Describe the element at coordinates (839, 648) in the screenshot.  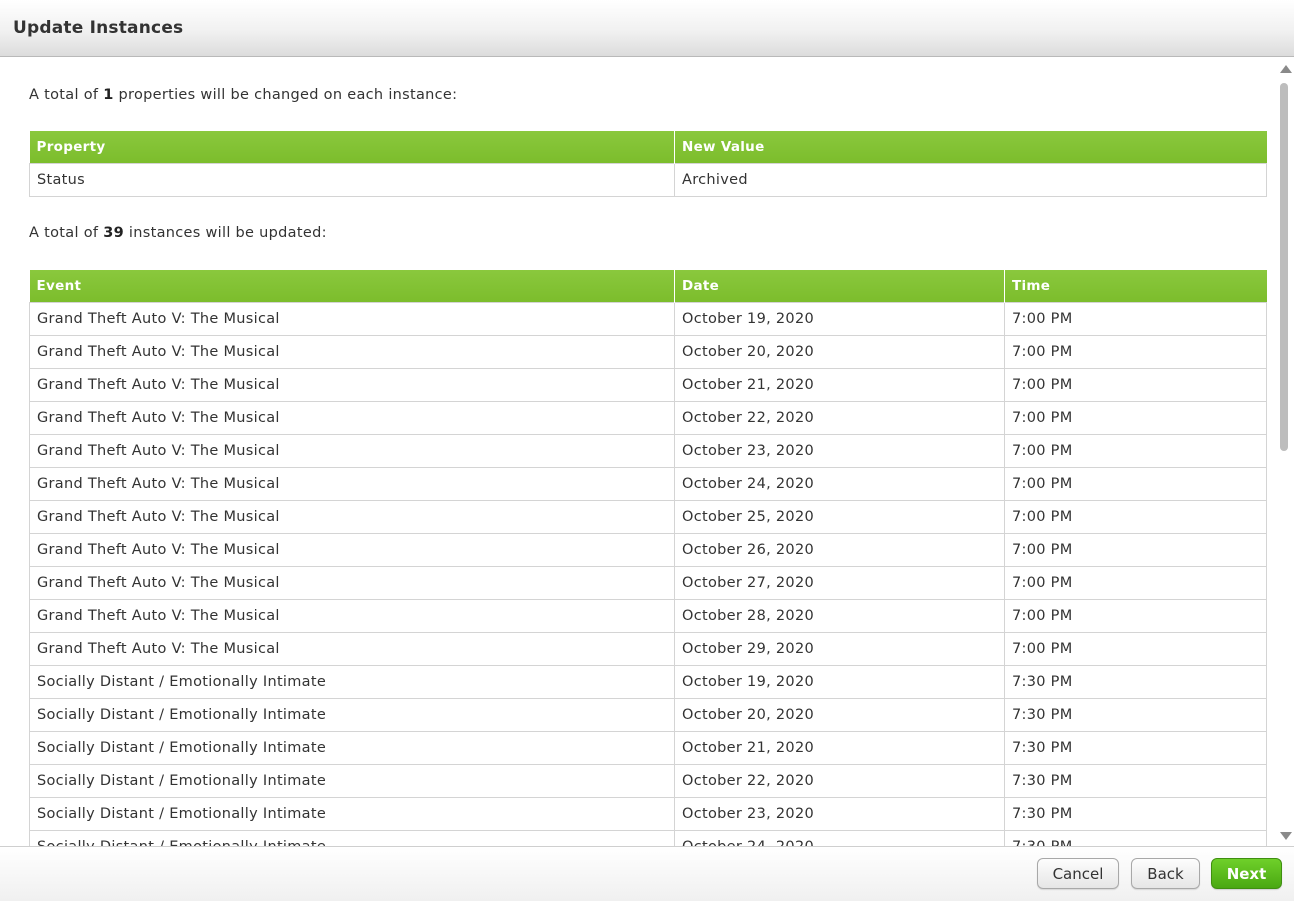
I see `date-cell: October 29, 2020` at that location.